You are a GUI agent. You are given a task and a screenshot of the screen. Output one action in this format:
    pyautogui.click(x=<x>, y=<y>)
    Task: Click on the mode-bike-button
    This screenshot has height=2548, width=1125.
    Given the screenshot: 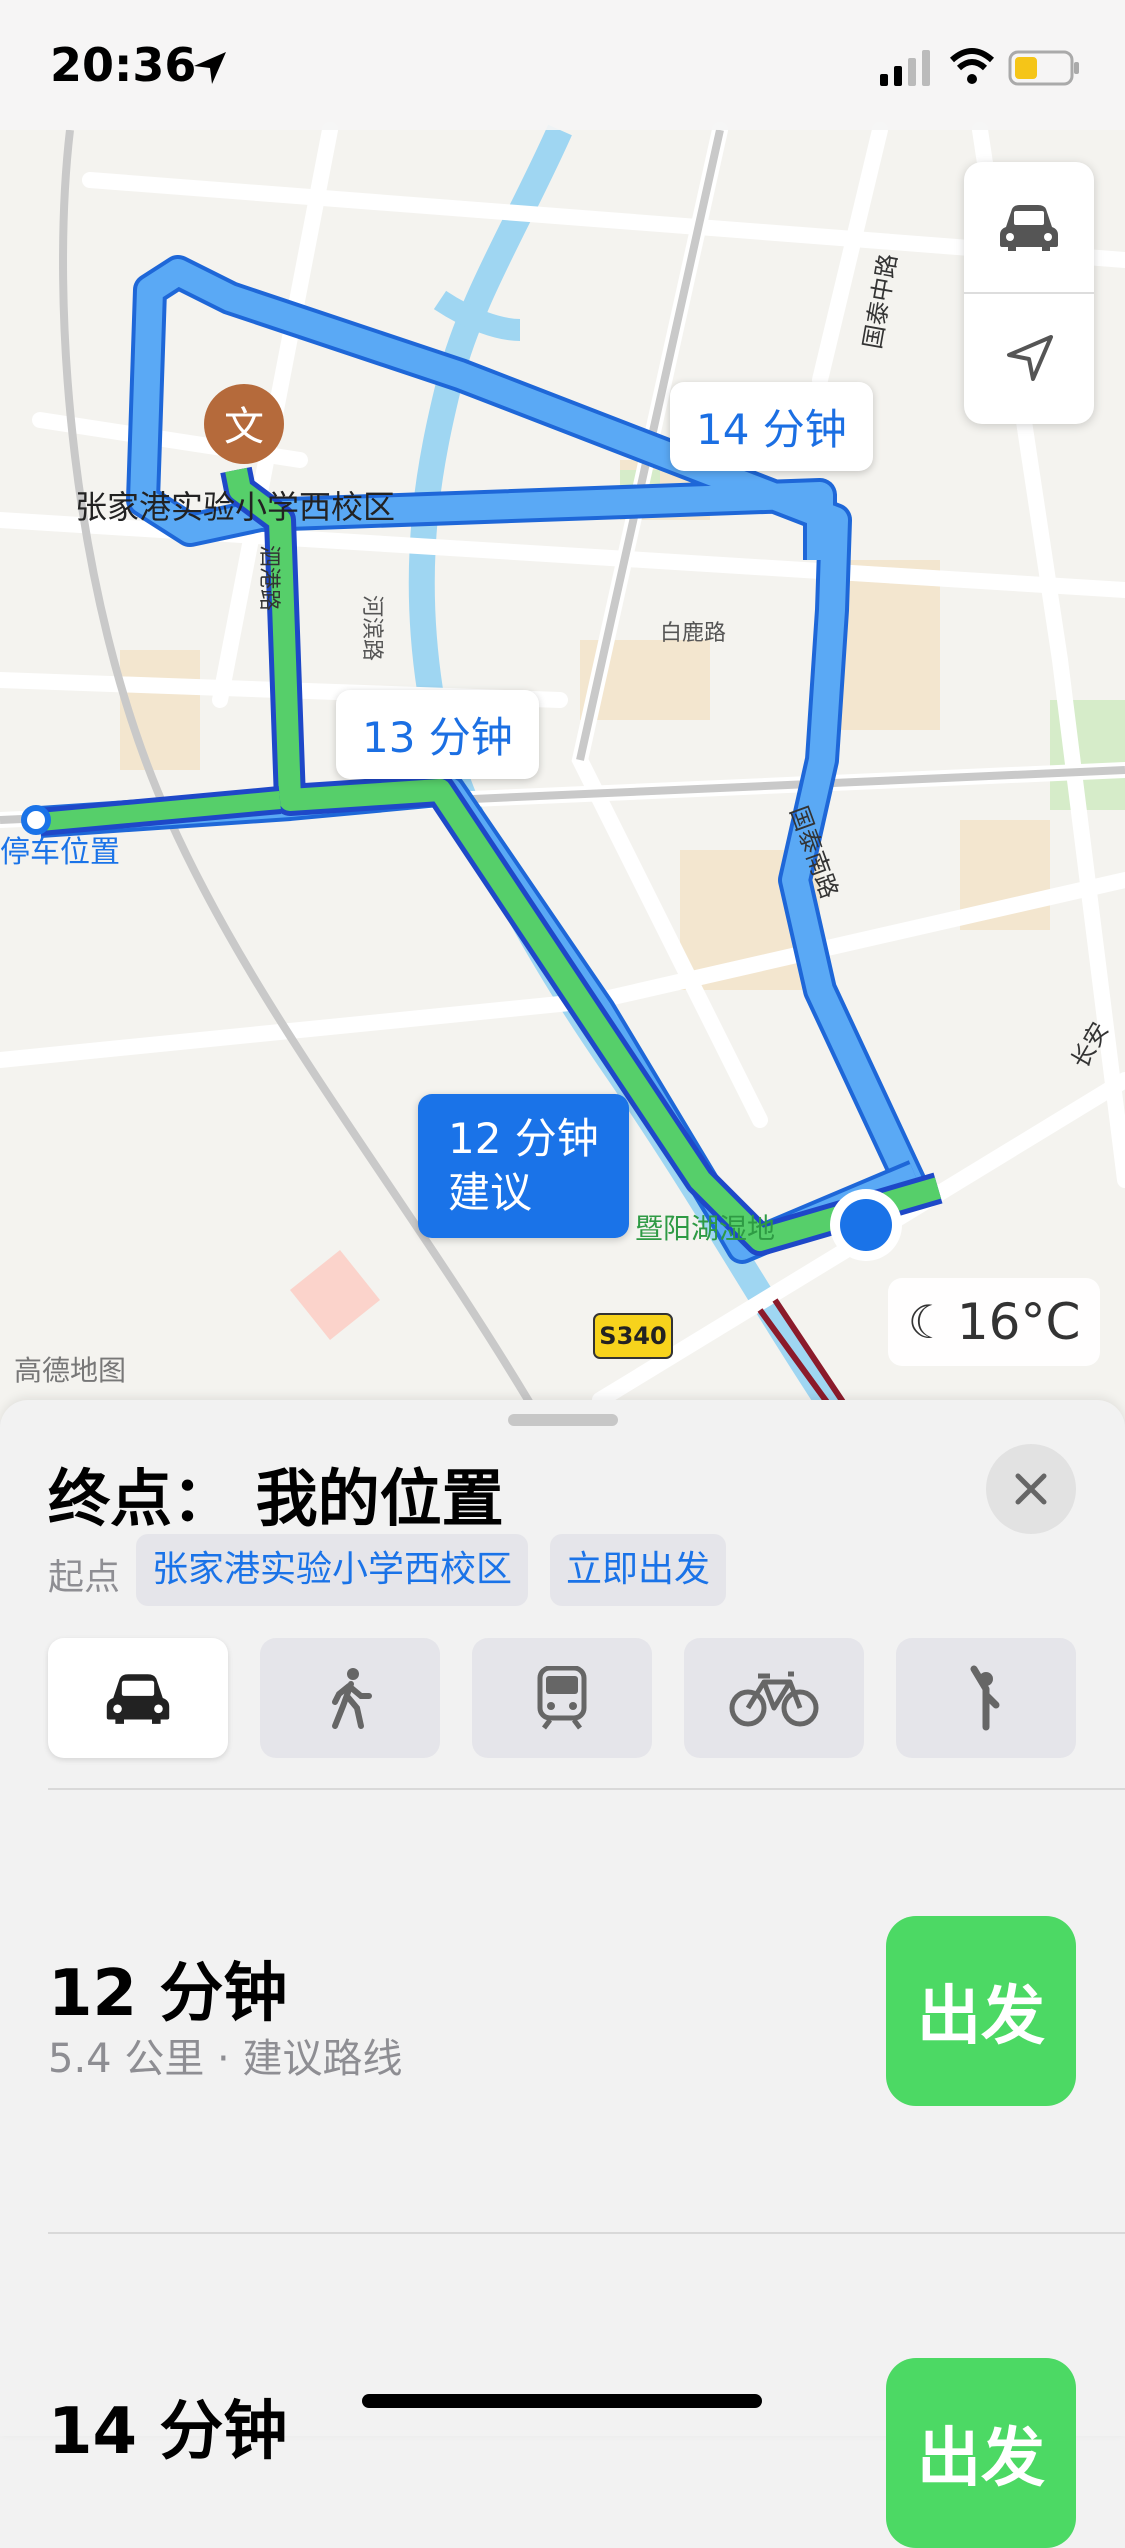 What is the action you would take?
    pyautogui.click(x=774, y=1698)
    